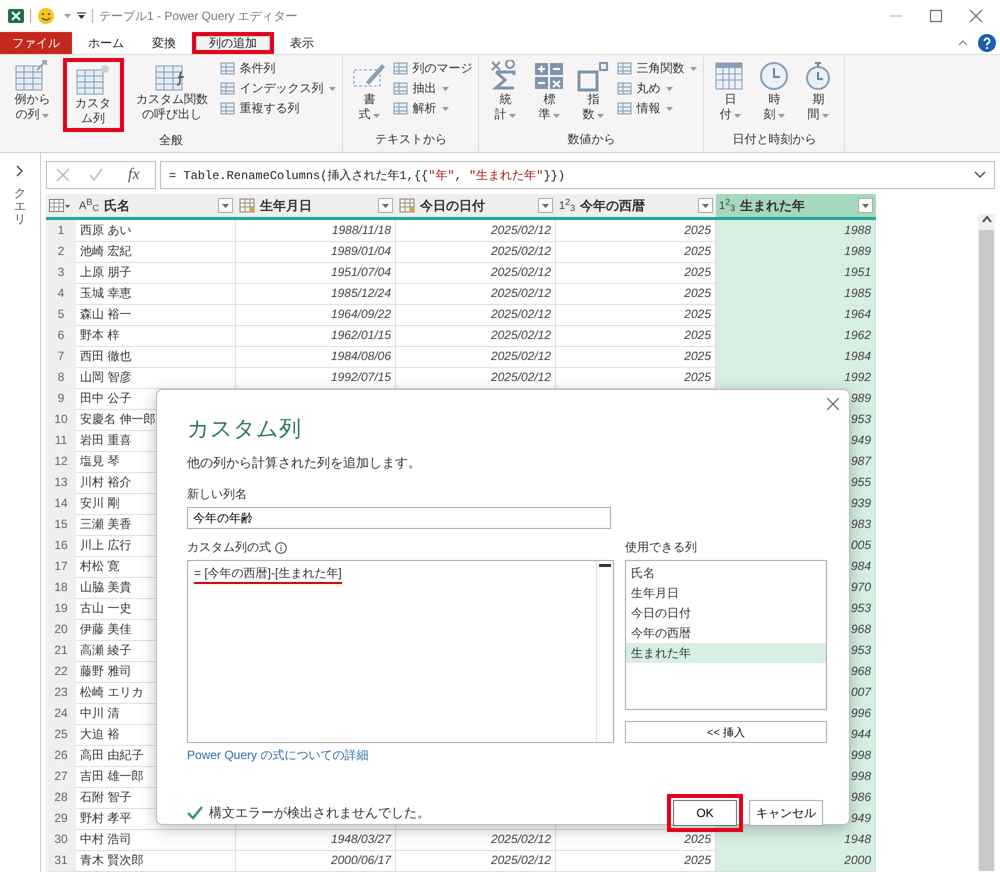  I want to click on row-number: 1, so click(61, 231).